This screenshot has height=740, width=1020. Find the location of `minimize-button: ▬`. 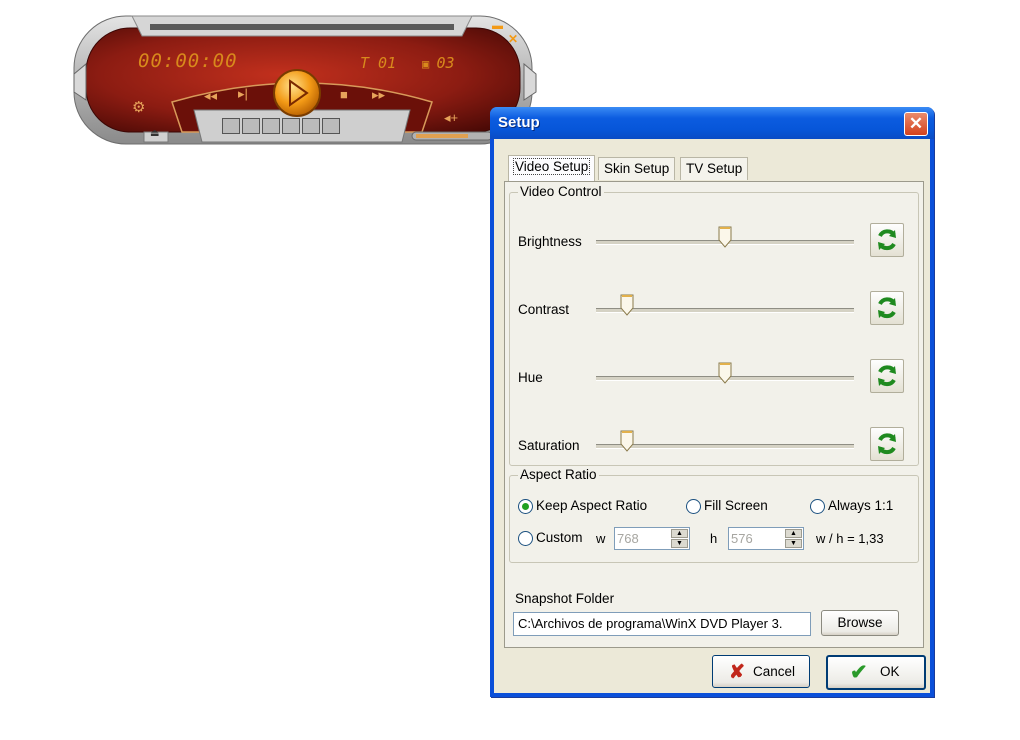

minimize-button: ▬ is located at coordinates (497, 26).